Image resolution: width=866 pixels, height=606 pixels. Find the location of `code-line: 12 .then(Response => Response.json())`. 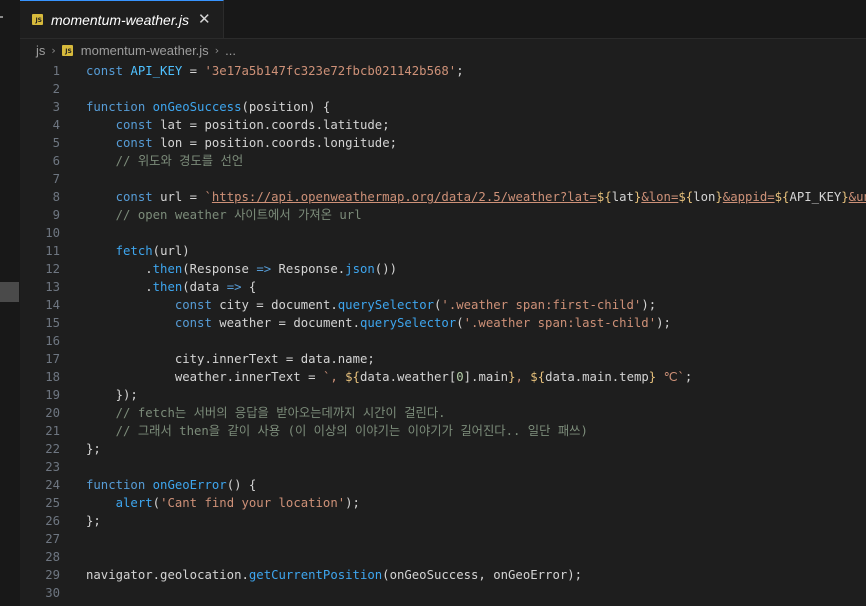

code-line: 12 .then(Response => Response.json()) is located at coordinates (443, 269).